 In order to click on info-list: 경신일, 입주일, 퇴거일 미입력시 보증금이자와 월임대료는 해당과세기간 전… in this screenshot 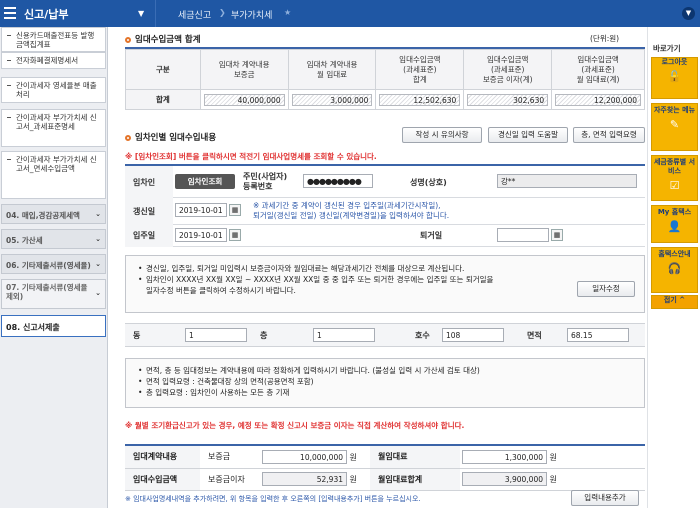, I will do `click(352, 279)`.